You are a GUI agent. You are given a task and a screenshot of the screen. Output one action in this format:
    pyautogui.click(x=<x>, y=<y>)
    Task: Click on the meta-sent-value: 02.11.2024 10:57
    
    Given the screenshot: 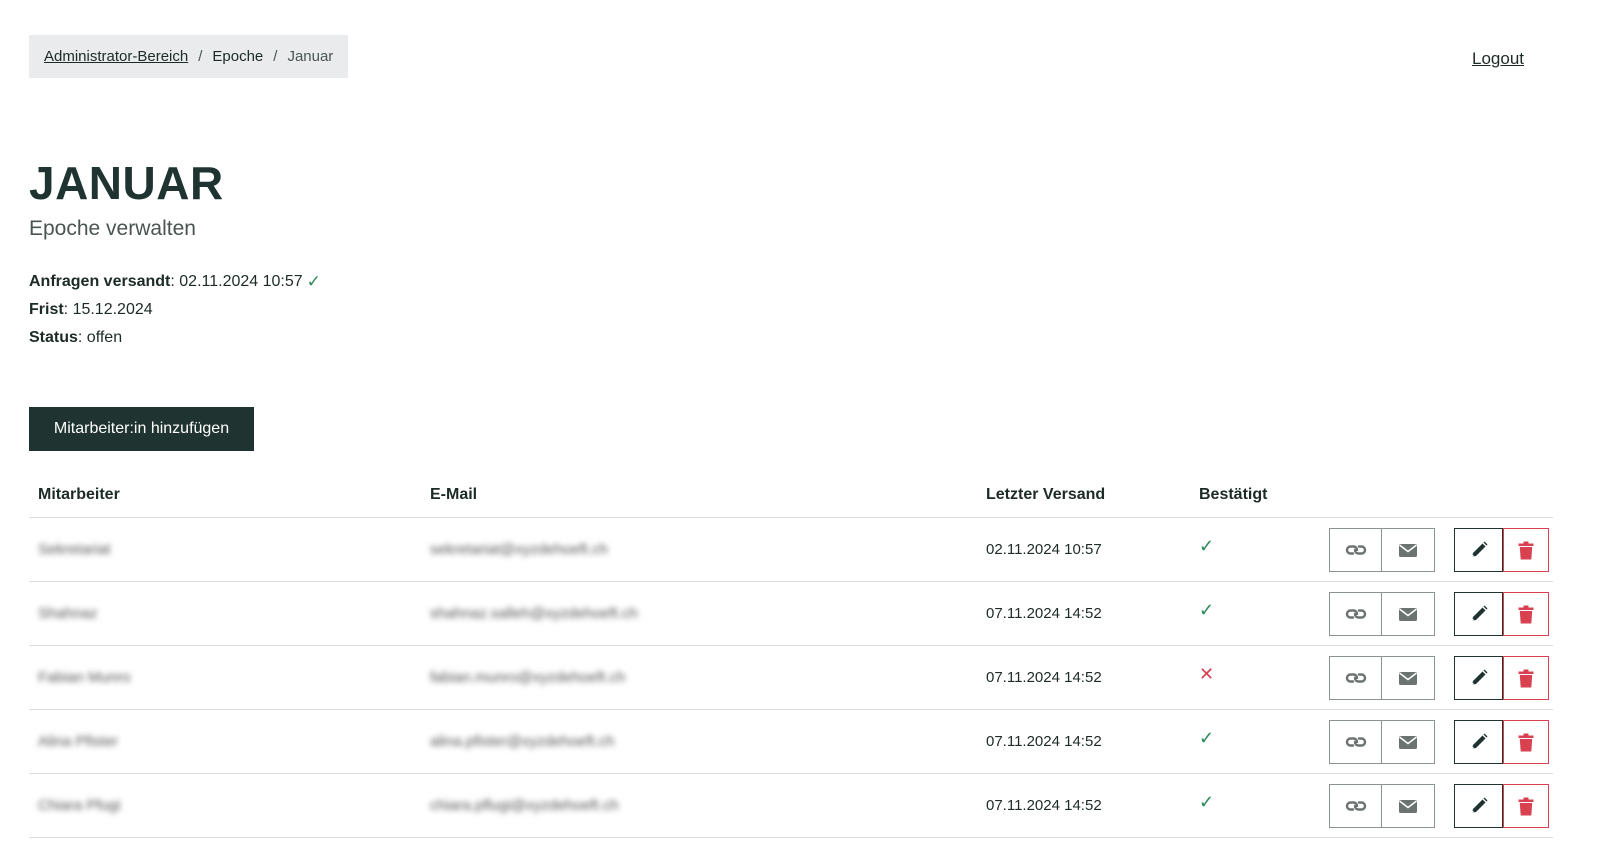 What is the action you would take?
    pyautogui.click(x=241, y=281)
    